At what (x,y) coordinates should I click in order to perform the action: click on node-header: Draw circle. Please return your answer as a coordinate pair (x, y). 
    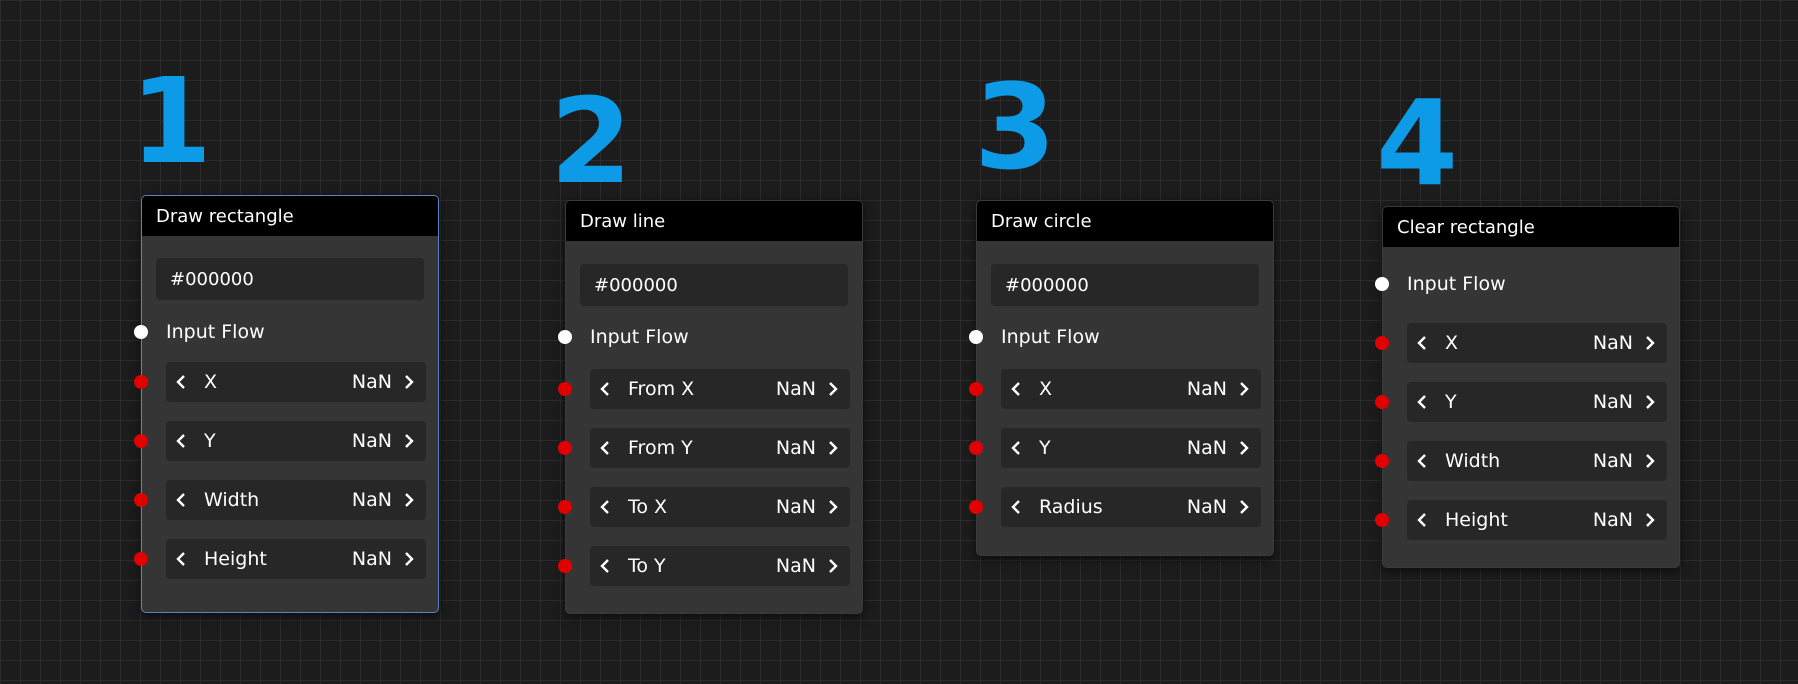
    Looking at the image, I should click on (1125, 221).